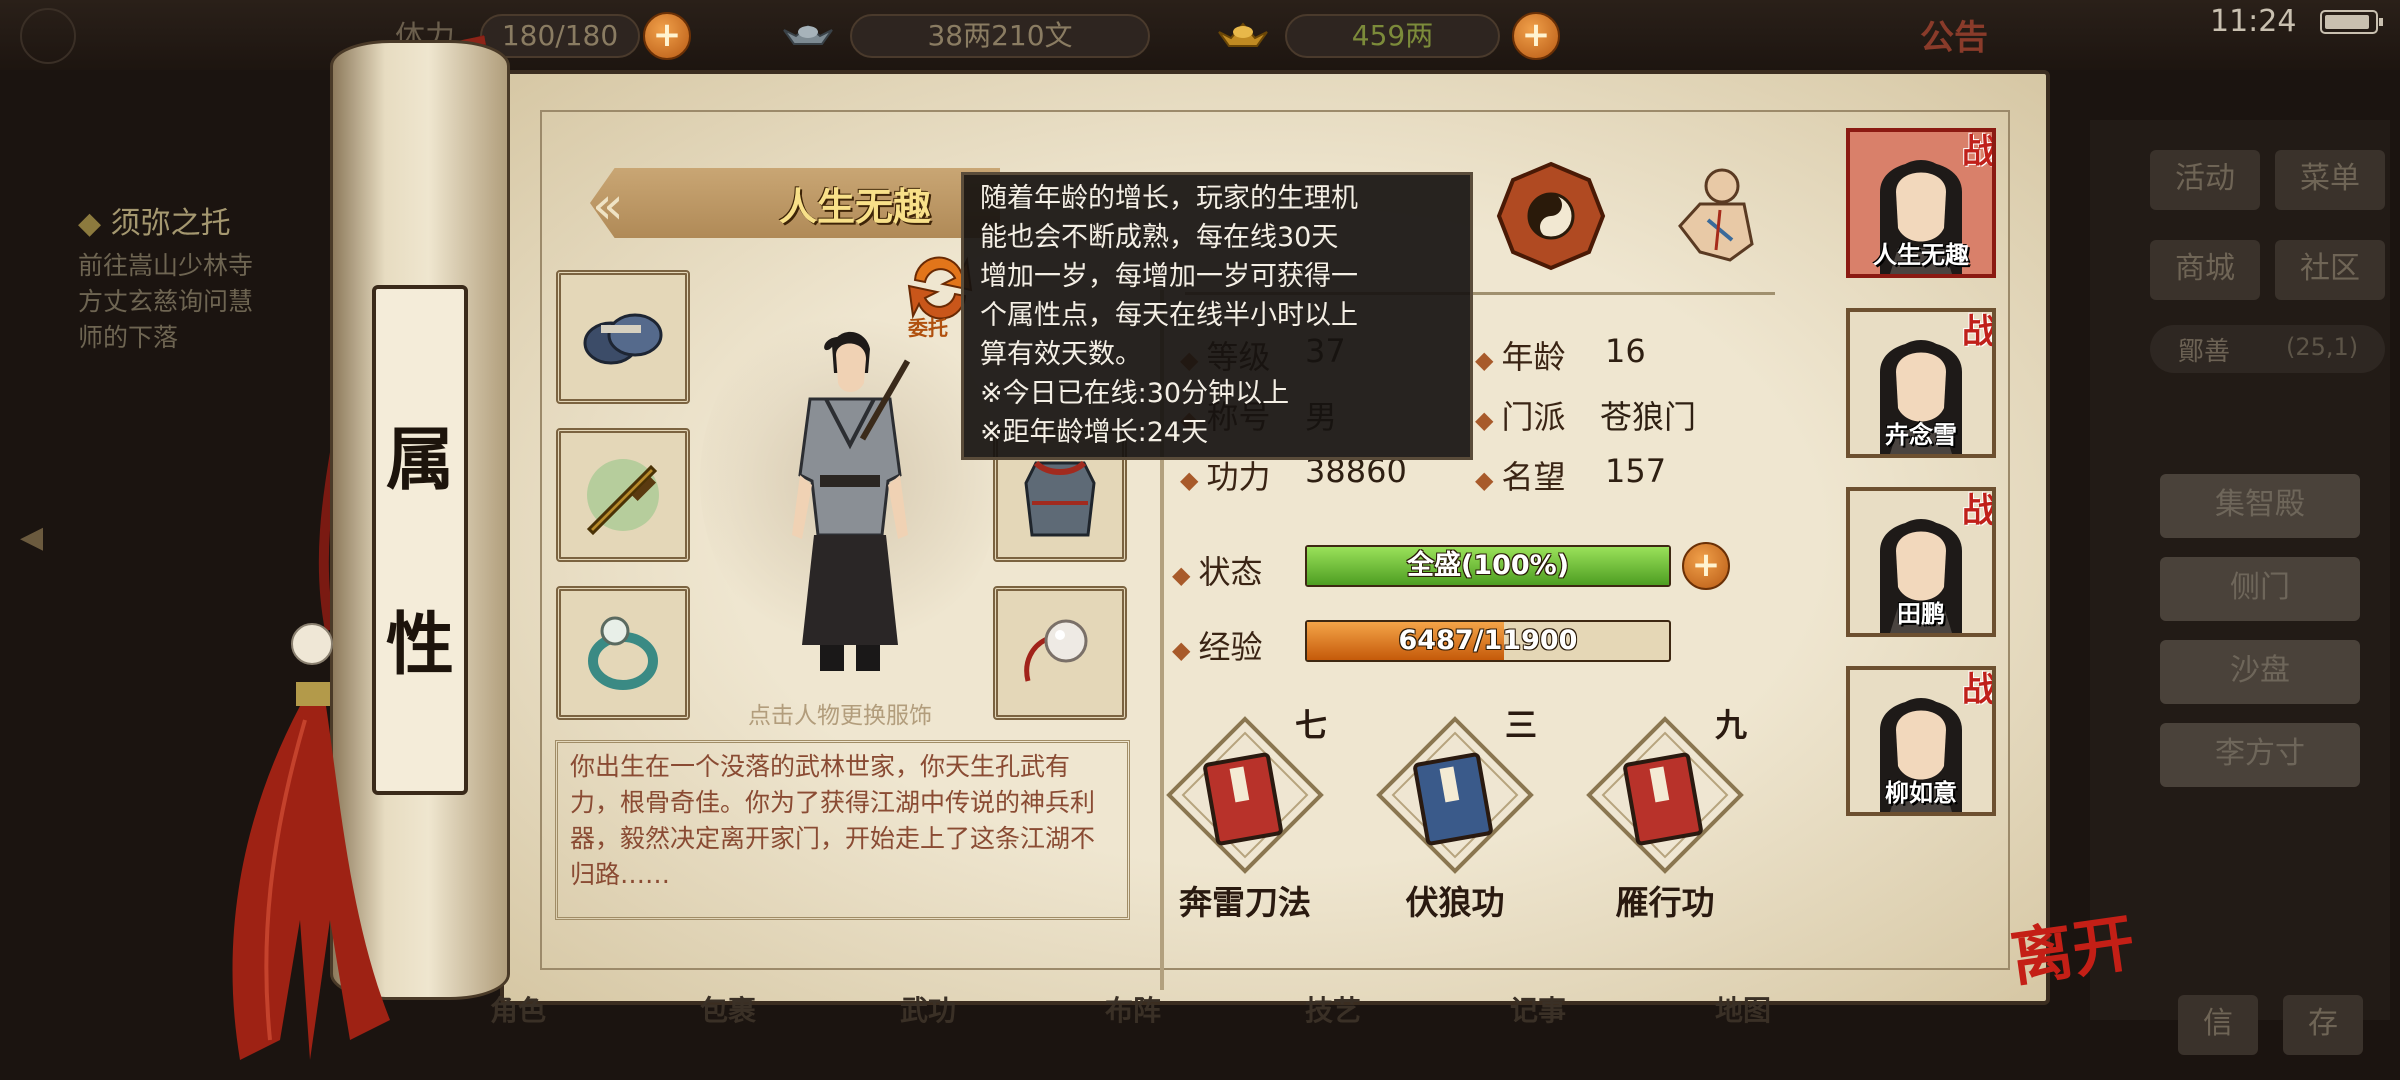 The width and height of the screenshot is (2400, 1080). I want to click on gold-display: 459两, so click(1392, 36).